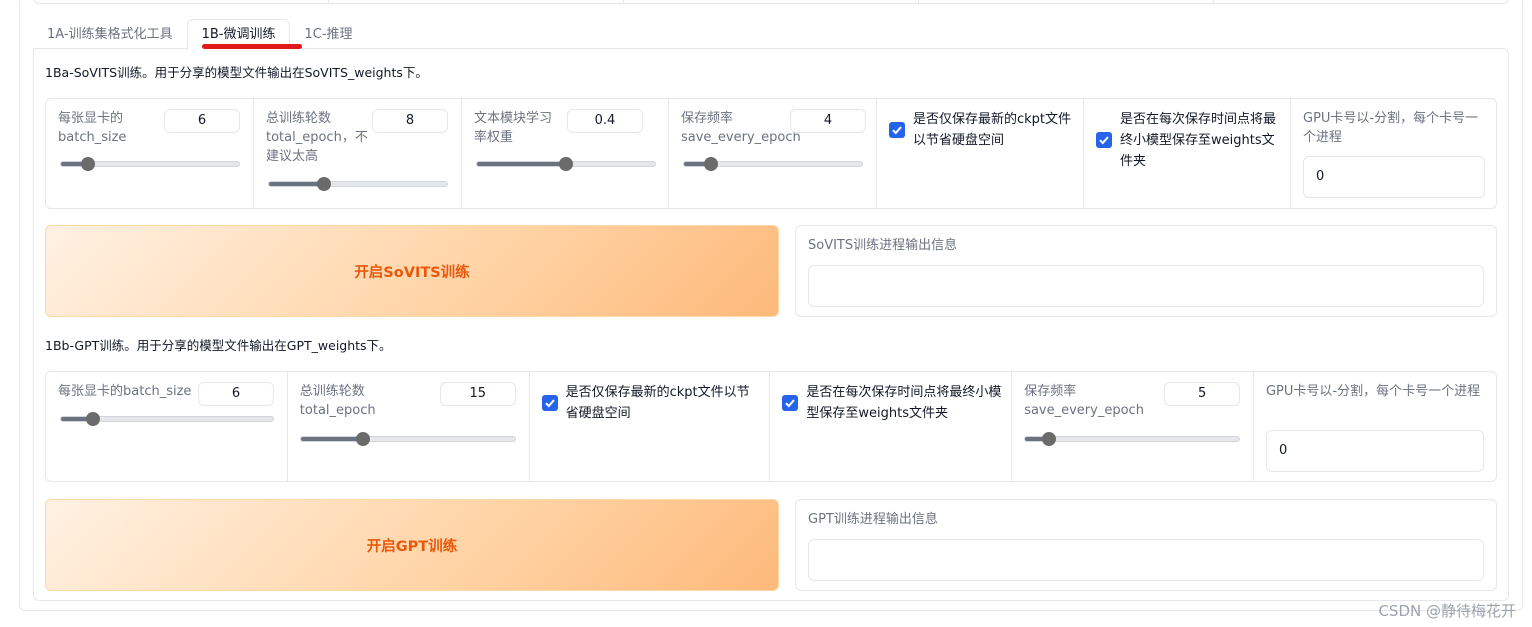  Describe the element at coordinates (218, 345) in the screenshot. I see `gpt-section-title: 1Bb-GPT训练。用于分享的模型文件输出在GPT_weights下。` at that location.